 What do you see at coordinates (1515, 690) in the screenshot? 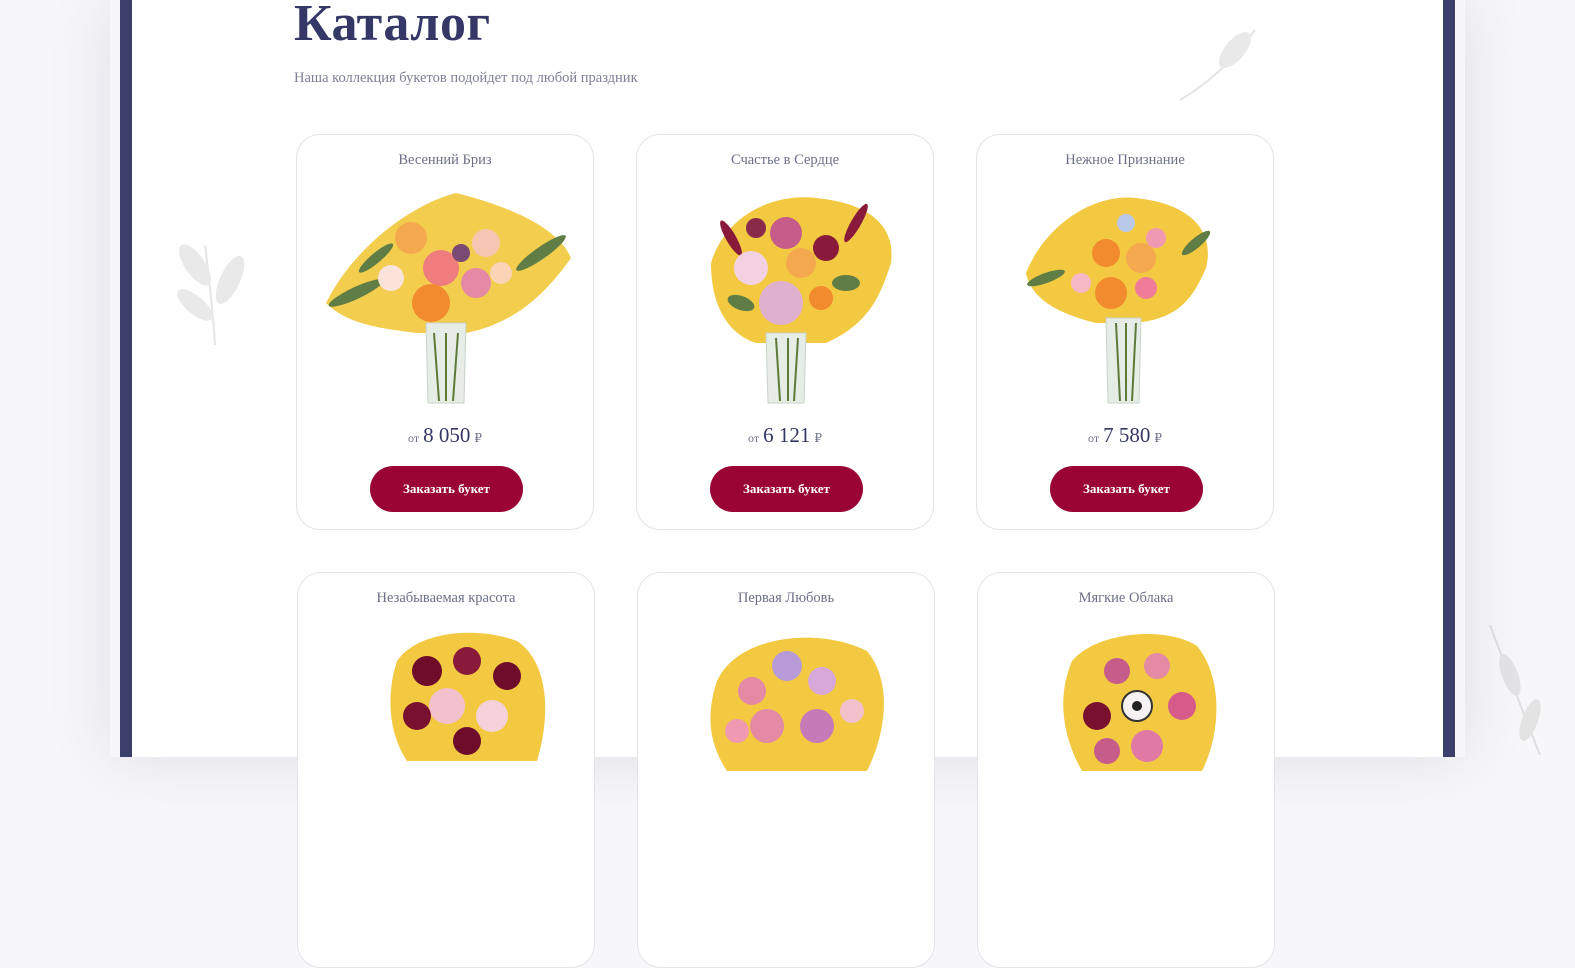
I see `leaf-decoration-bottom` at bounding box center [1515, 690].